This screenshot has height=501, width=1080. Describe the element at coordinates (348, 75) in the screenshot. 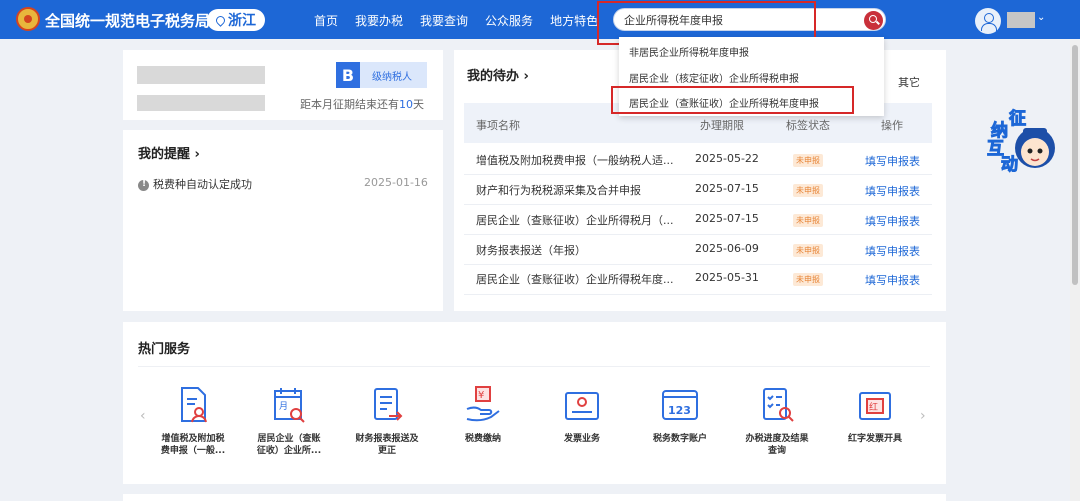

I see `grade-letter: B` at that location.